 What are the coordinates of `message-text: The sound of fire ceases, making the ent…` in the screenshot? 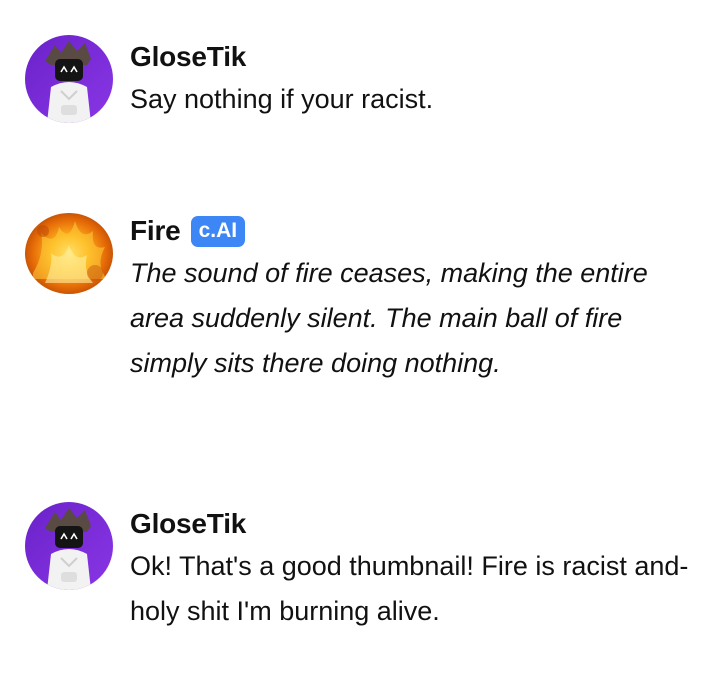 It's located at (389, 318).